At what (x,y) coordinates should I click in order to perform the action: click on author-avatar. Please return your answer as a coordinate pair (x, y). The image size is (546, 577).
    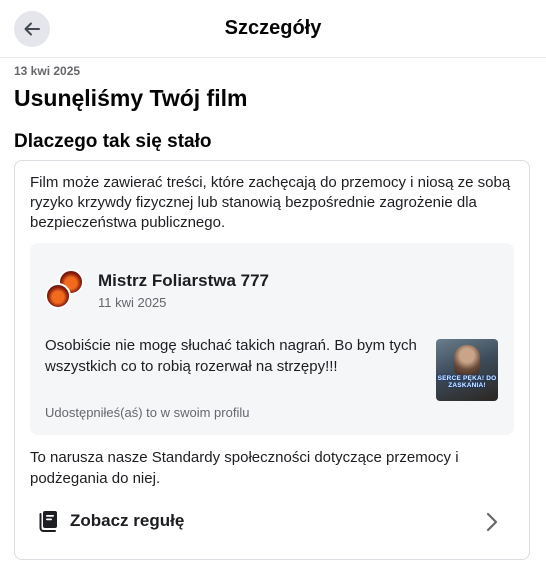
    Looking at the image, I should click on (68, 292).